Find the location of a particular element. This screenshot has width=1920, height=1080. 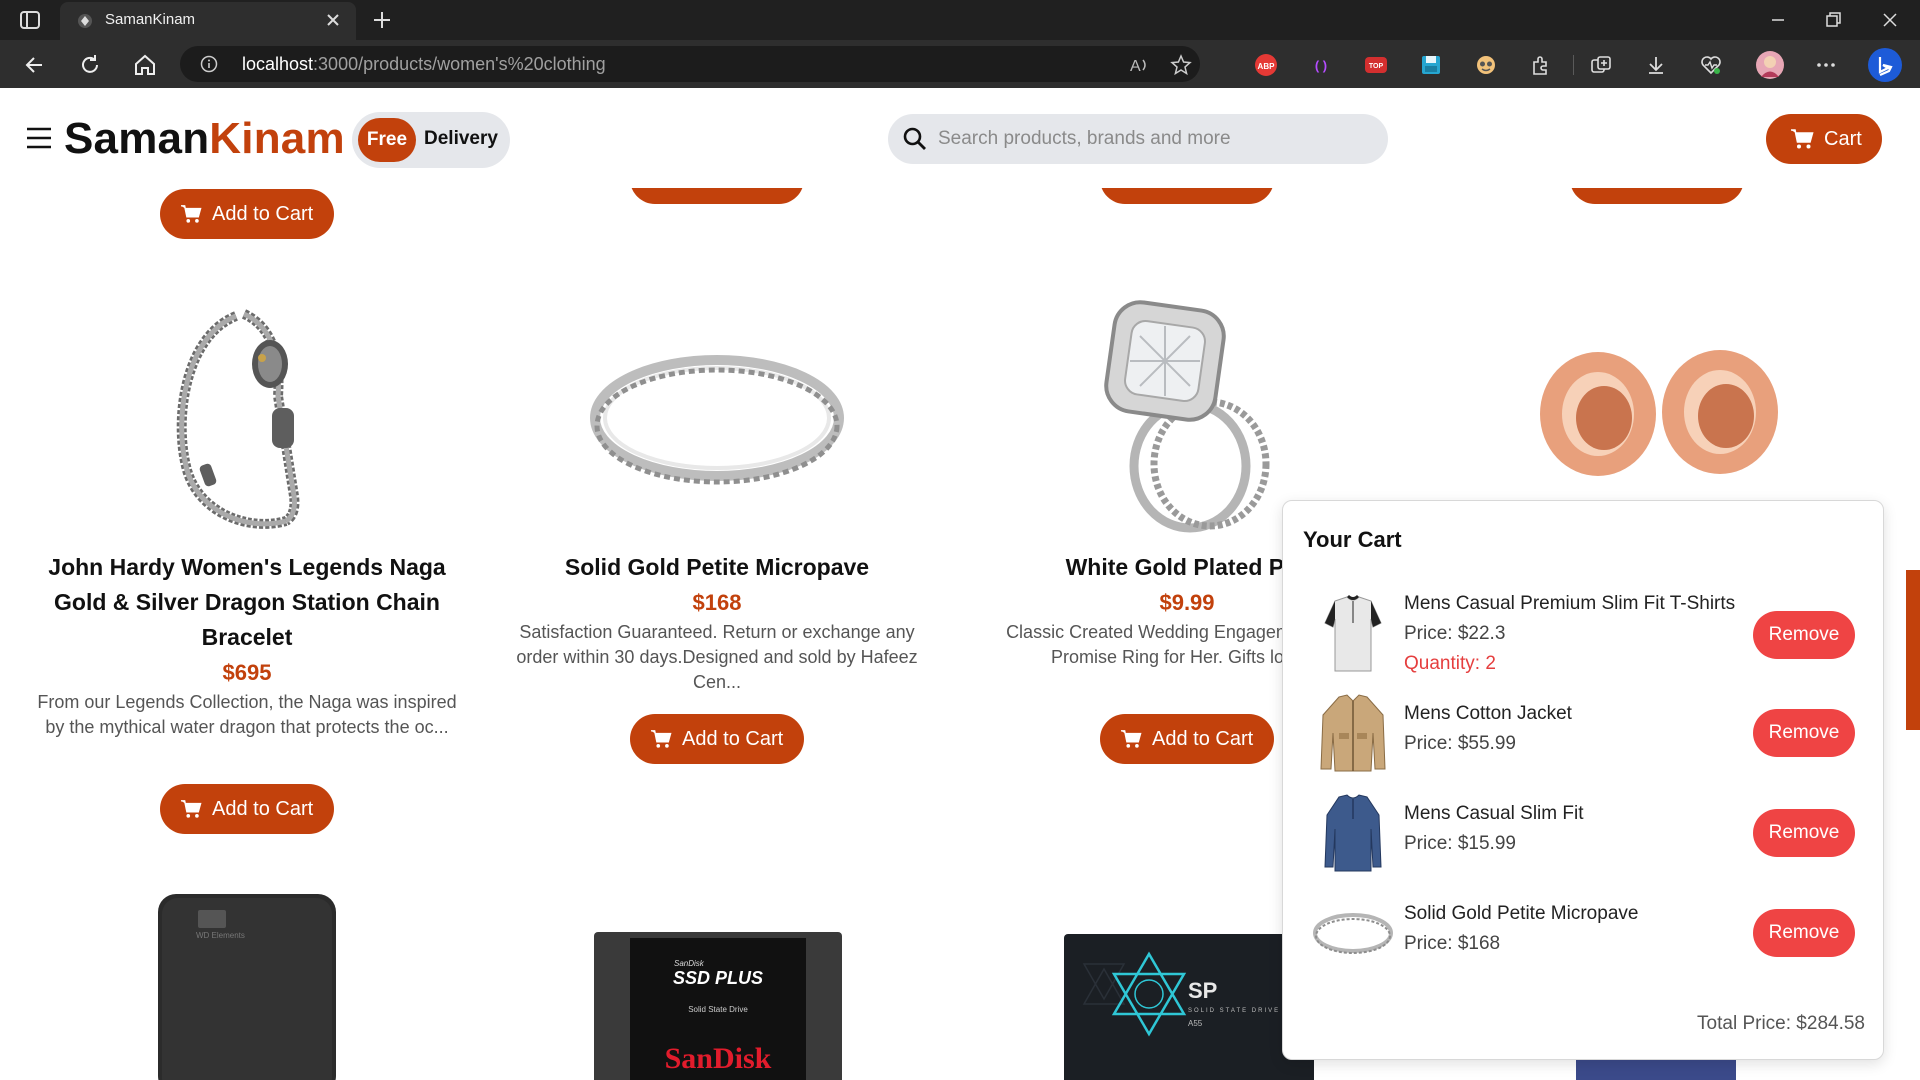

close-tab-icon is located at coordinates (333, 20).